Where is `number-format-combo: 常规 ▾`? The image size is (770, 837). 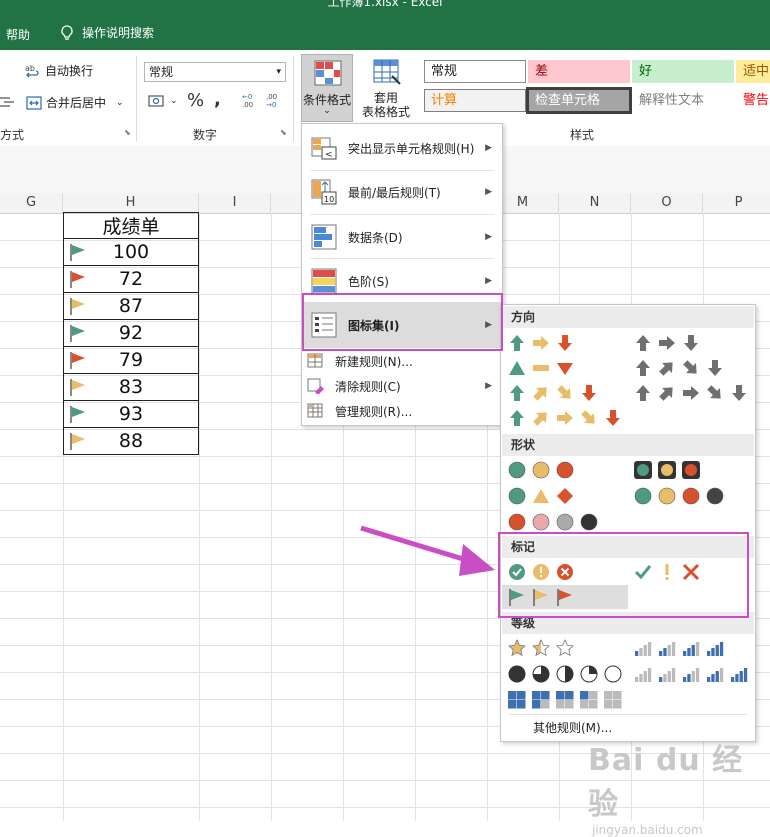 number-format-combo: 常规 ▾ is located at coordinates (215, 72).